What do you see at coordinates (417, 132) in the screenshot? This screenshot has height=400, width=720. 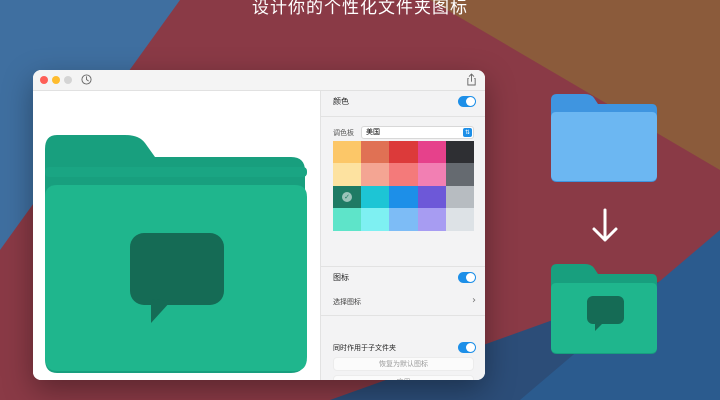 I see `palette-select: 美国 ⇅` at bounding box center [417, 132].